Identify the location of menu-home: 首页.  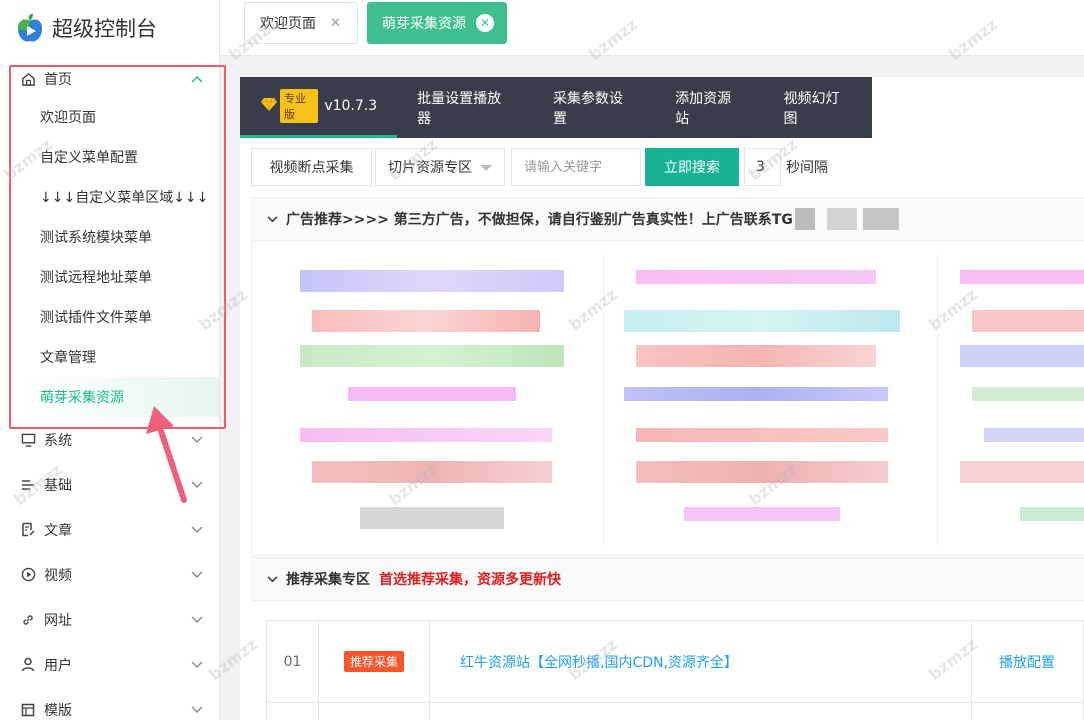
(109, 79).